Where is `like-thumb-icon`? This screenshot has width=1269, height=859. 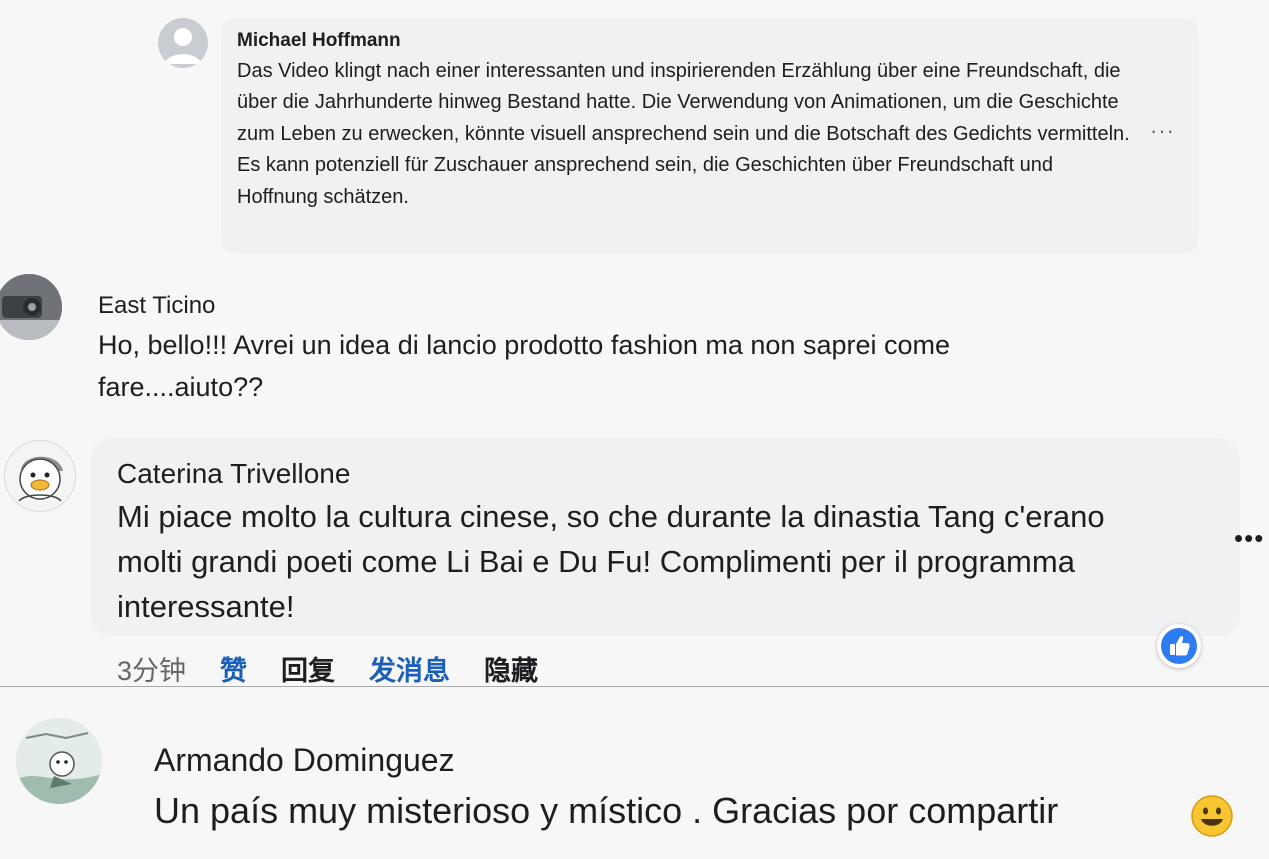 like-thumb-icon is located at coordinates (1179, 646).